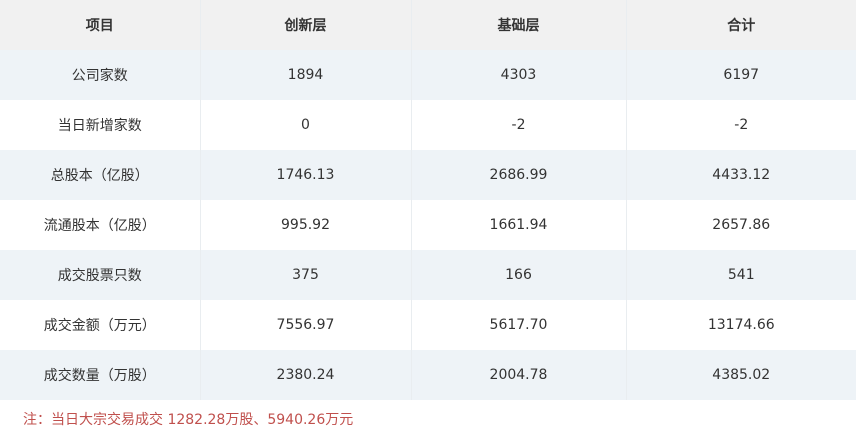  I want to click on row-label: 流通股本（亿股）, so click(100, 225).